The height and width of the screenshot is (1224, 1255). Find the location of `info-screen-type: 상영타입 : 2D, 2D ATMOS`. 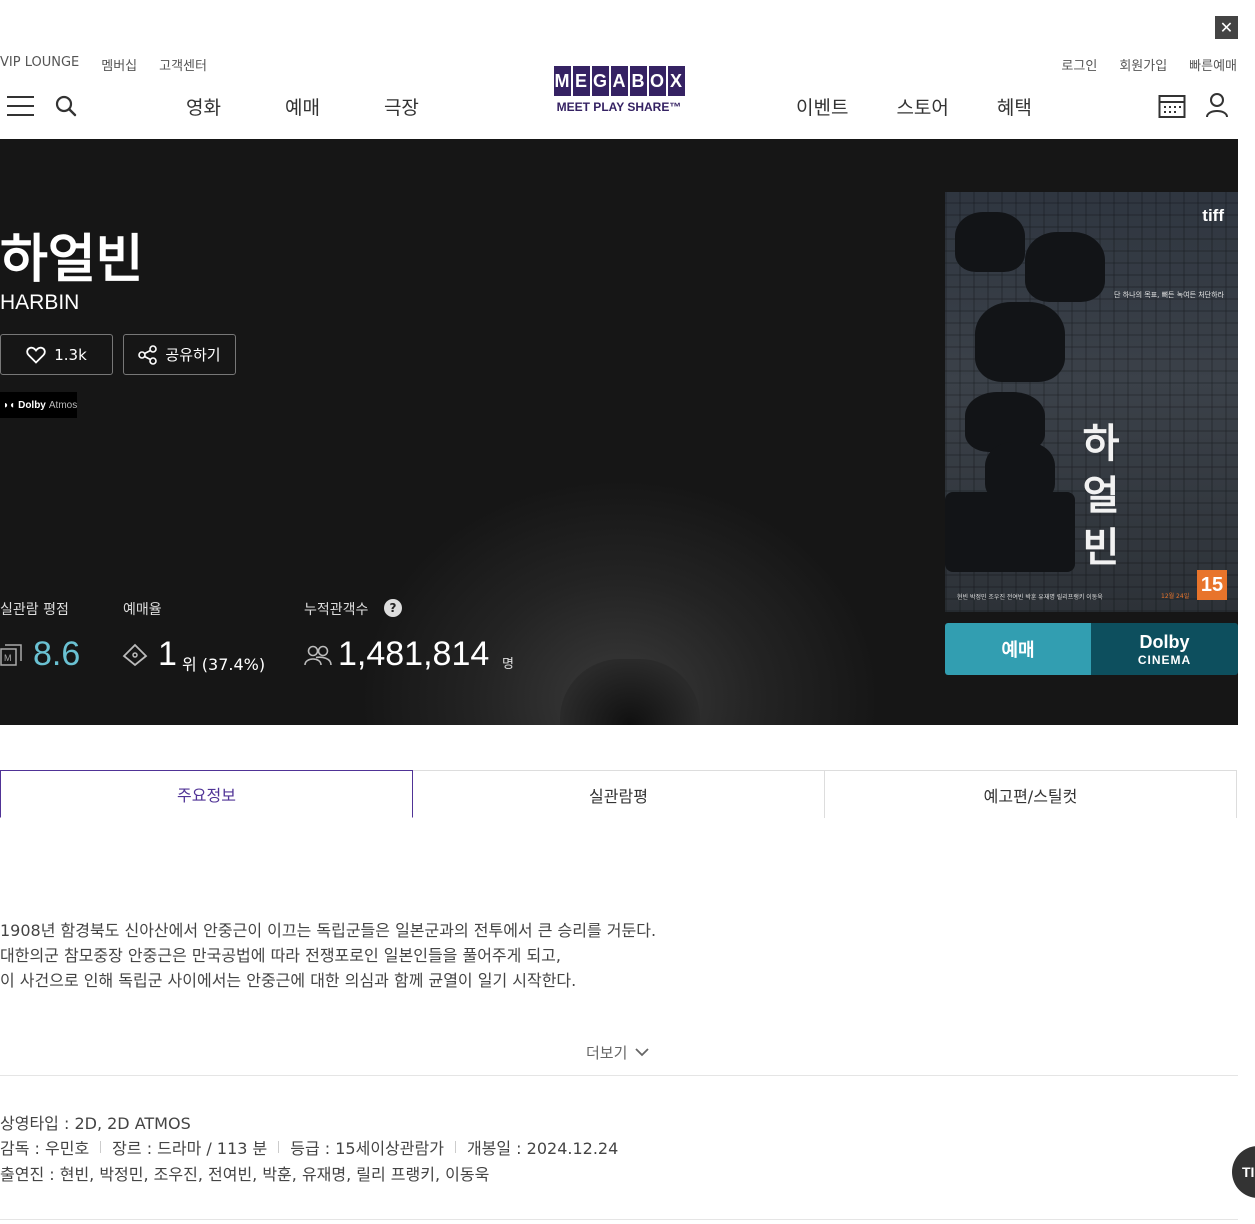

info-screen-type: 상영타입 : 2D, 2D ATMOS is located at coordinates (95, 1122).